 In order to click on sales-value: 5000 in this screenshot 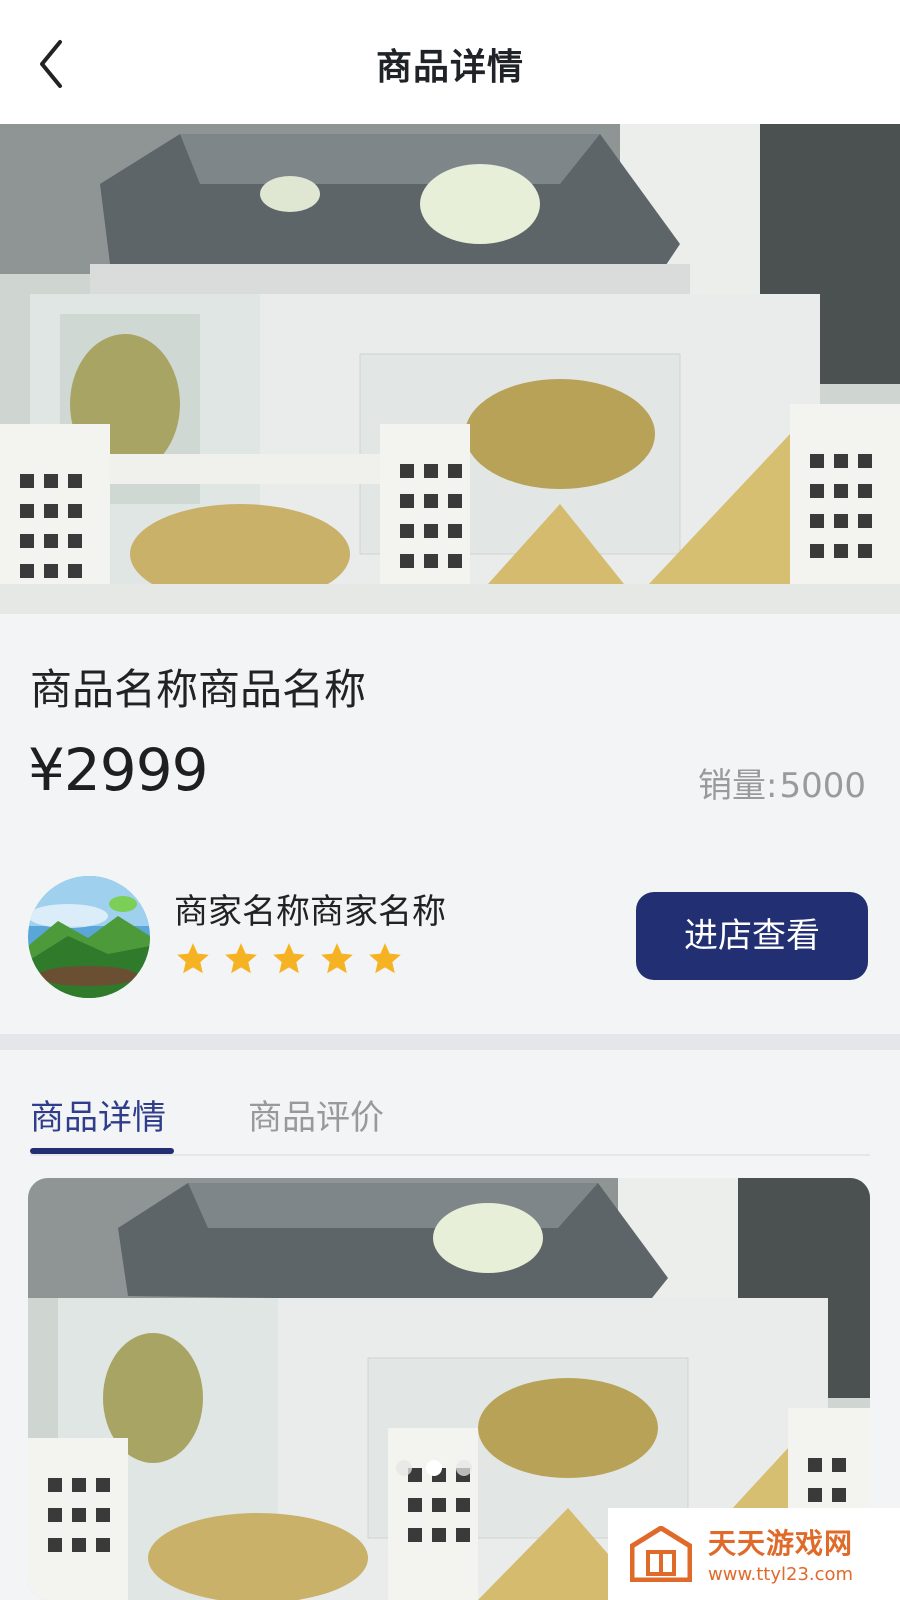, I will do `click(822, 786)`.